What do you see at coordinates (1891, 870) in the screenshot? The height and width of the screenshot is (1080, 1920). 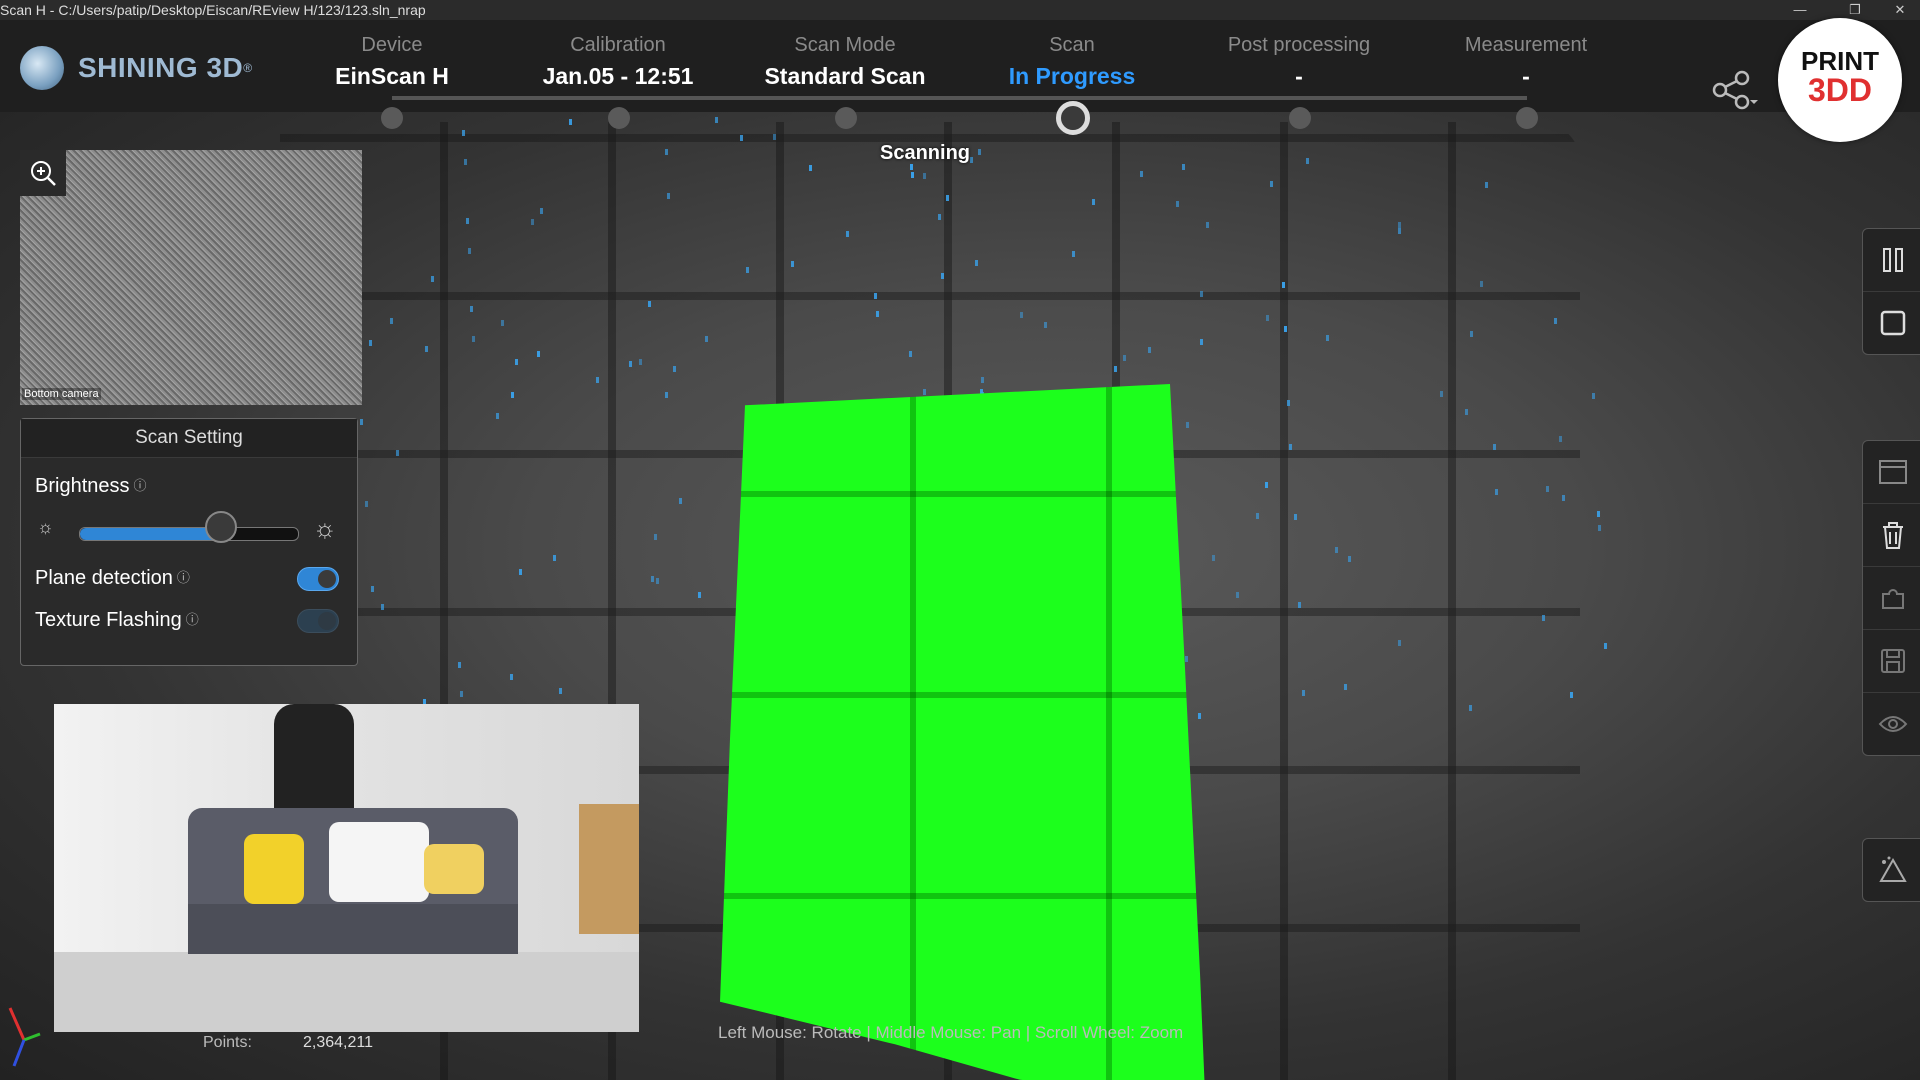 I see `mesh-button` at bounding box center [1891, 870].